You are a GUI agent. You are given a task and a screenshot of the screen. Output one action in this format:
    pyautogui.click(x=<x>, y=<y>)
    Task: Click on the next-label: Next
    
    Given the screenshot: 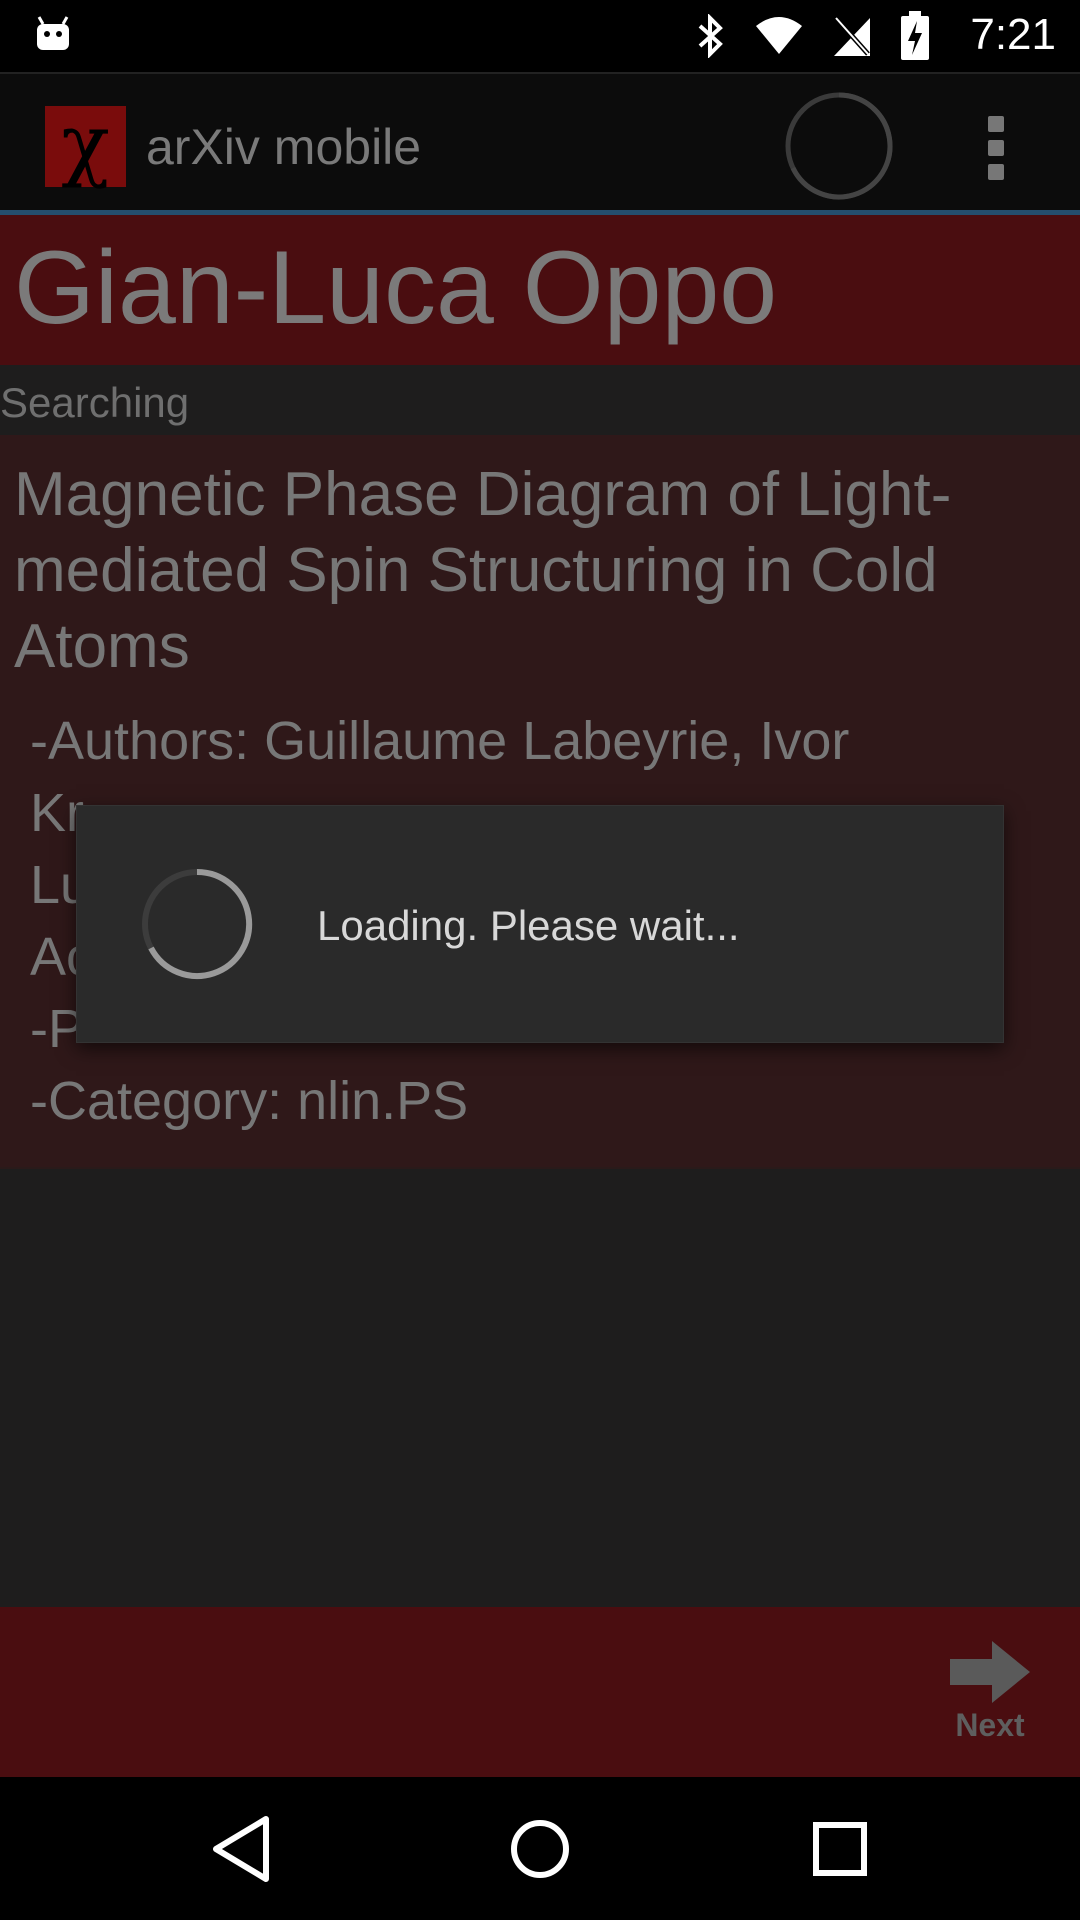 What is the action you would take?
    pyautogui.click(x=990, y=1725)
    